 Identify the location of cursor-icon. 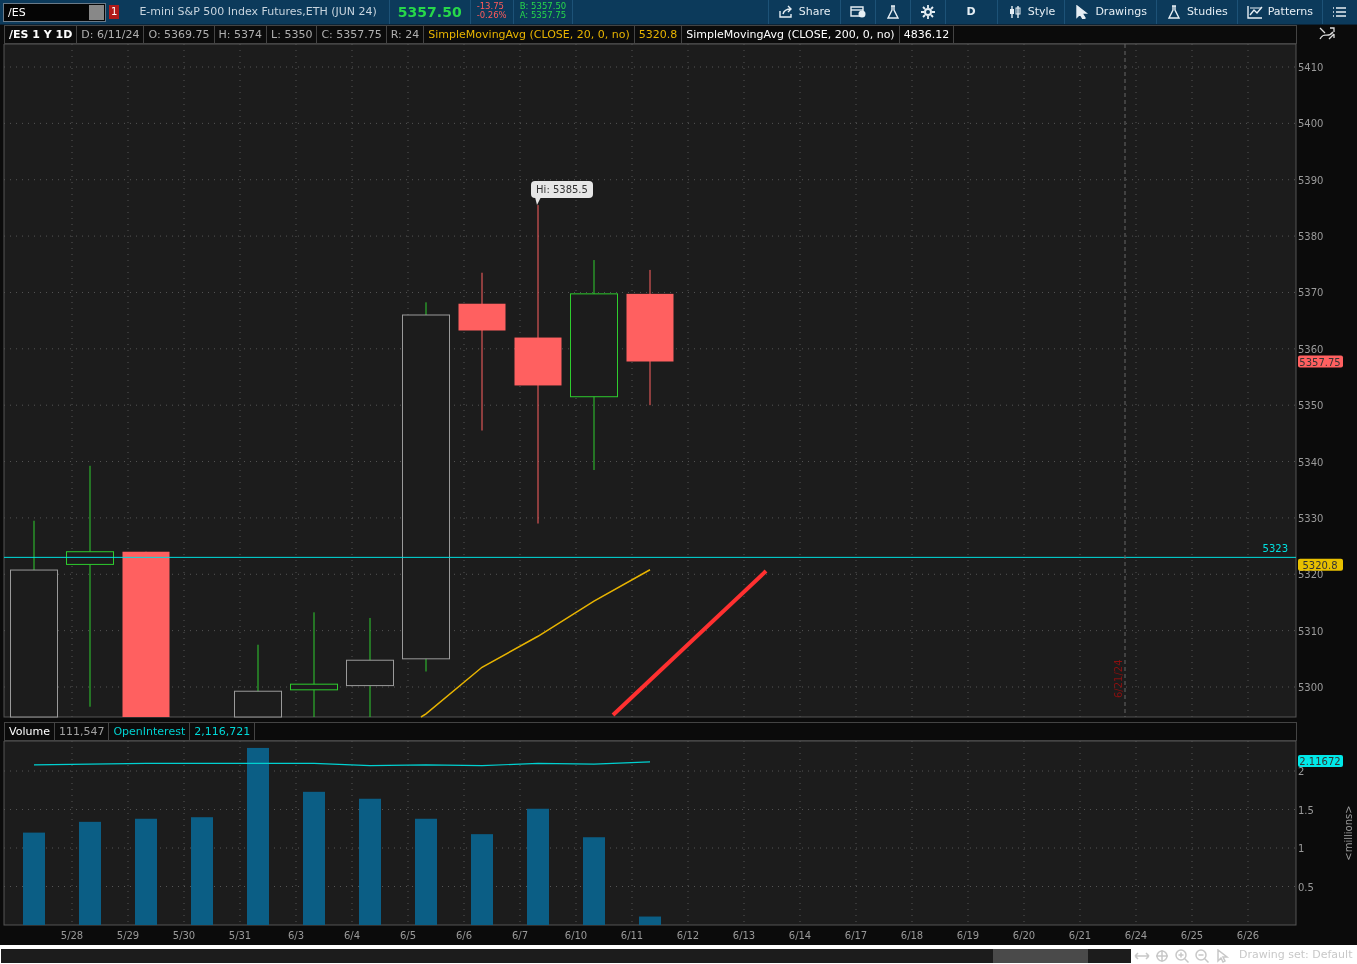
(1082, 12).